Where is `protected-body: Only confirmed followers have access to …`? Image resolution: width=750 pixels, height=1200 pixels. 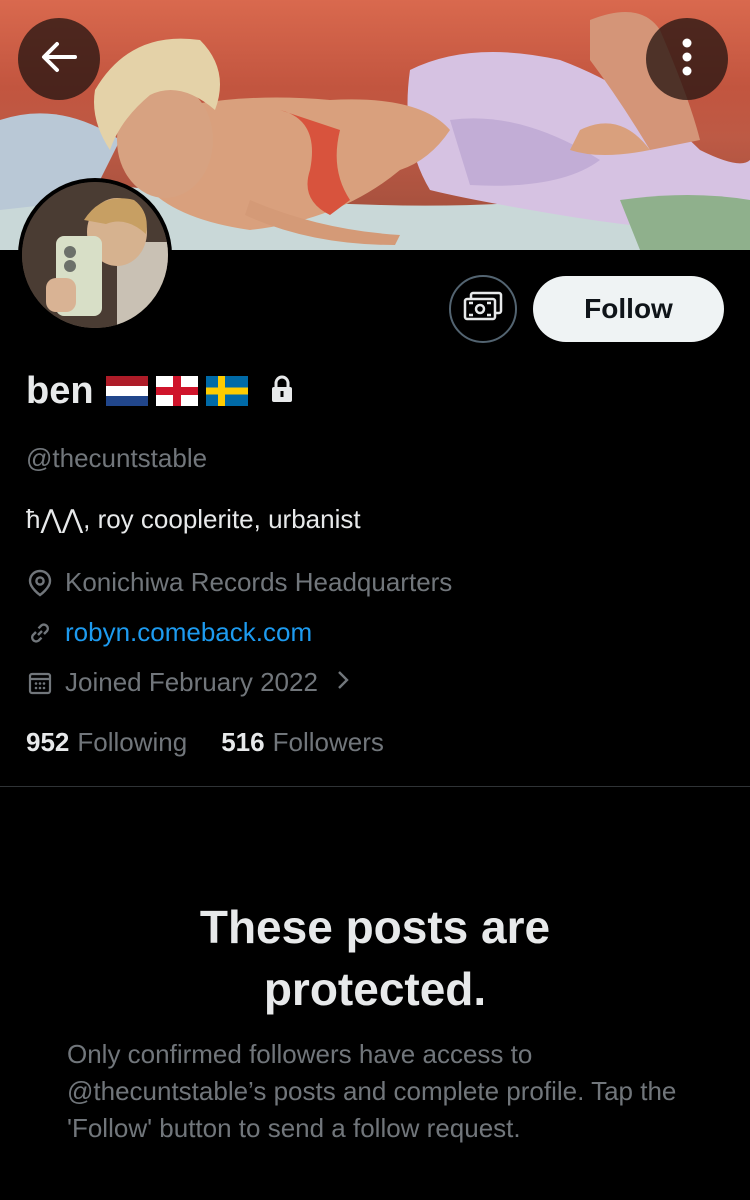
protected-body: Only confirmed followers have access to … is located at coordinates (372, 1091).